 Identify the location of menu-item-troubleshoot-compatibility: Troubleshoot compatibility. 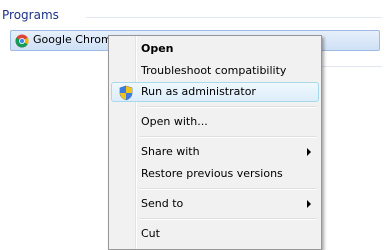
(215, 71).